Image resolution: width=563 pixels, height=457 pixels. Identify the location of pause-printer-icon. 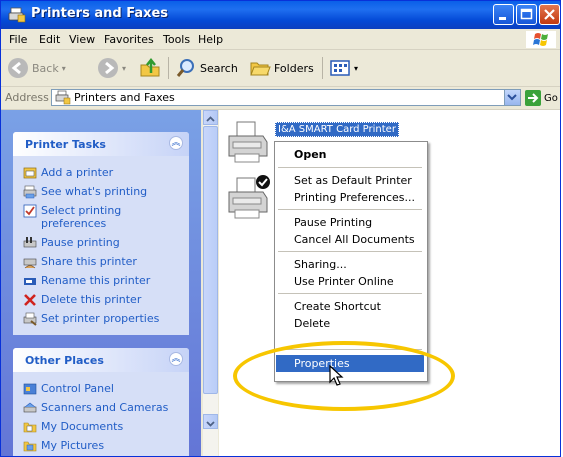
(30, 242).